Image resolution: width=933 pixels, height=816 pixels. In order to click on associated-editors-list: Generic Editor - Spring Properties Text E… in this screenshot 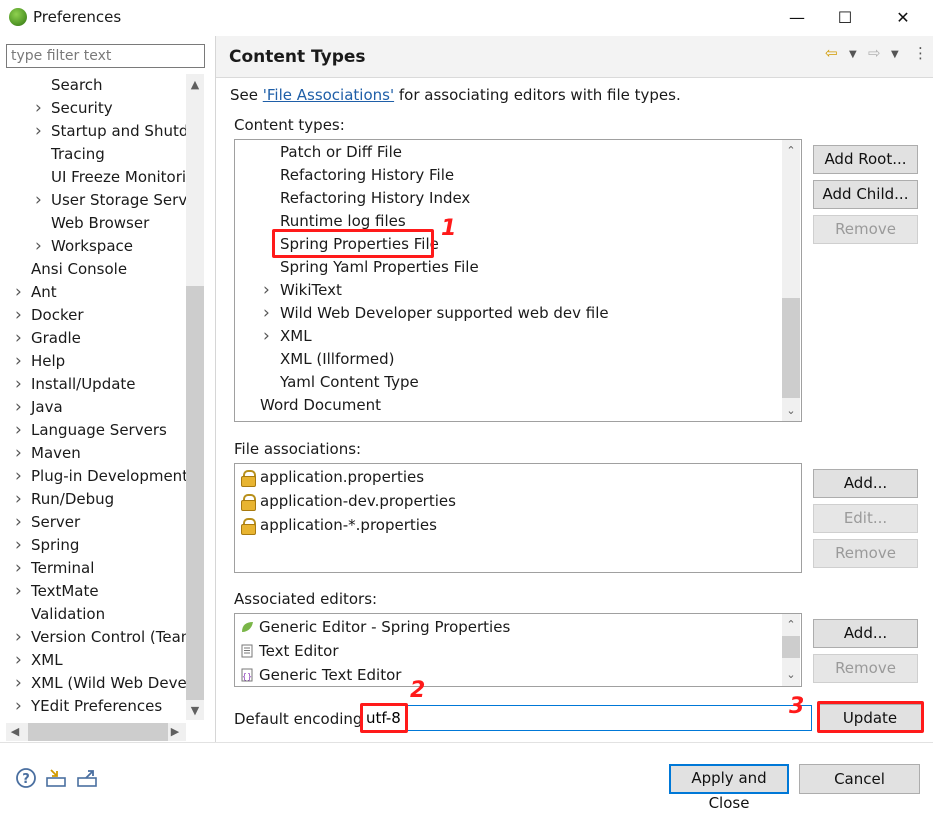, I will do `click(518, 650)`.